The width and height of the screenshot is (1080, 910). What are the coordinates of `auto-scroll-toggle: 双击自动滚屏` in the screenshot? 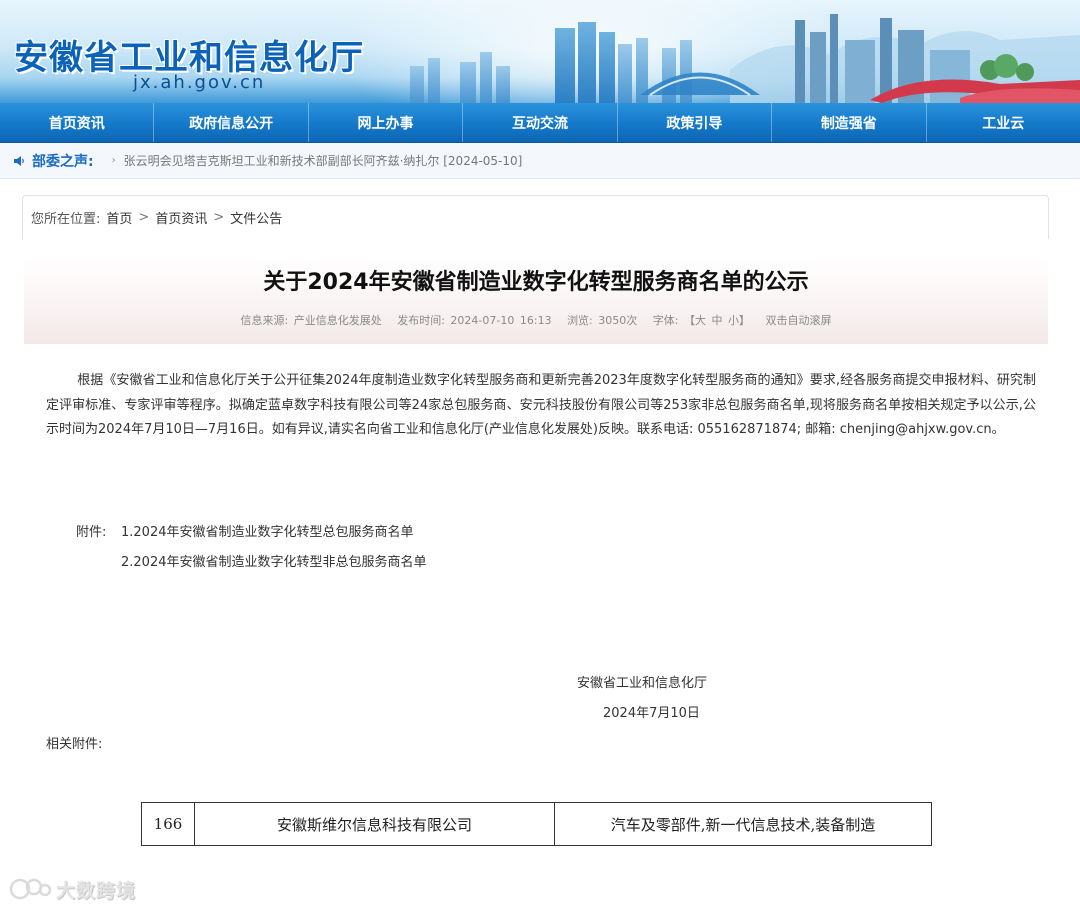 It's located at (798, 320).